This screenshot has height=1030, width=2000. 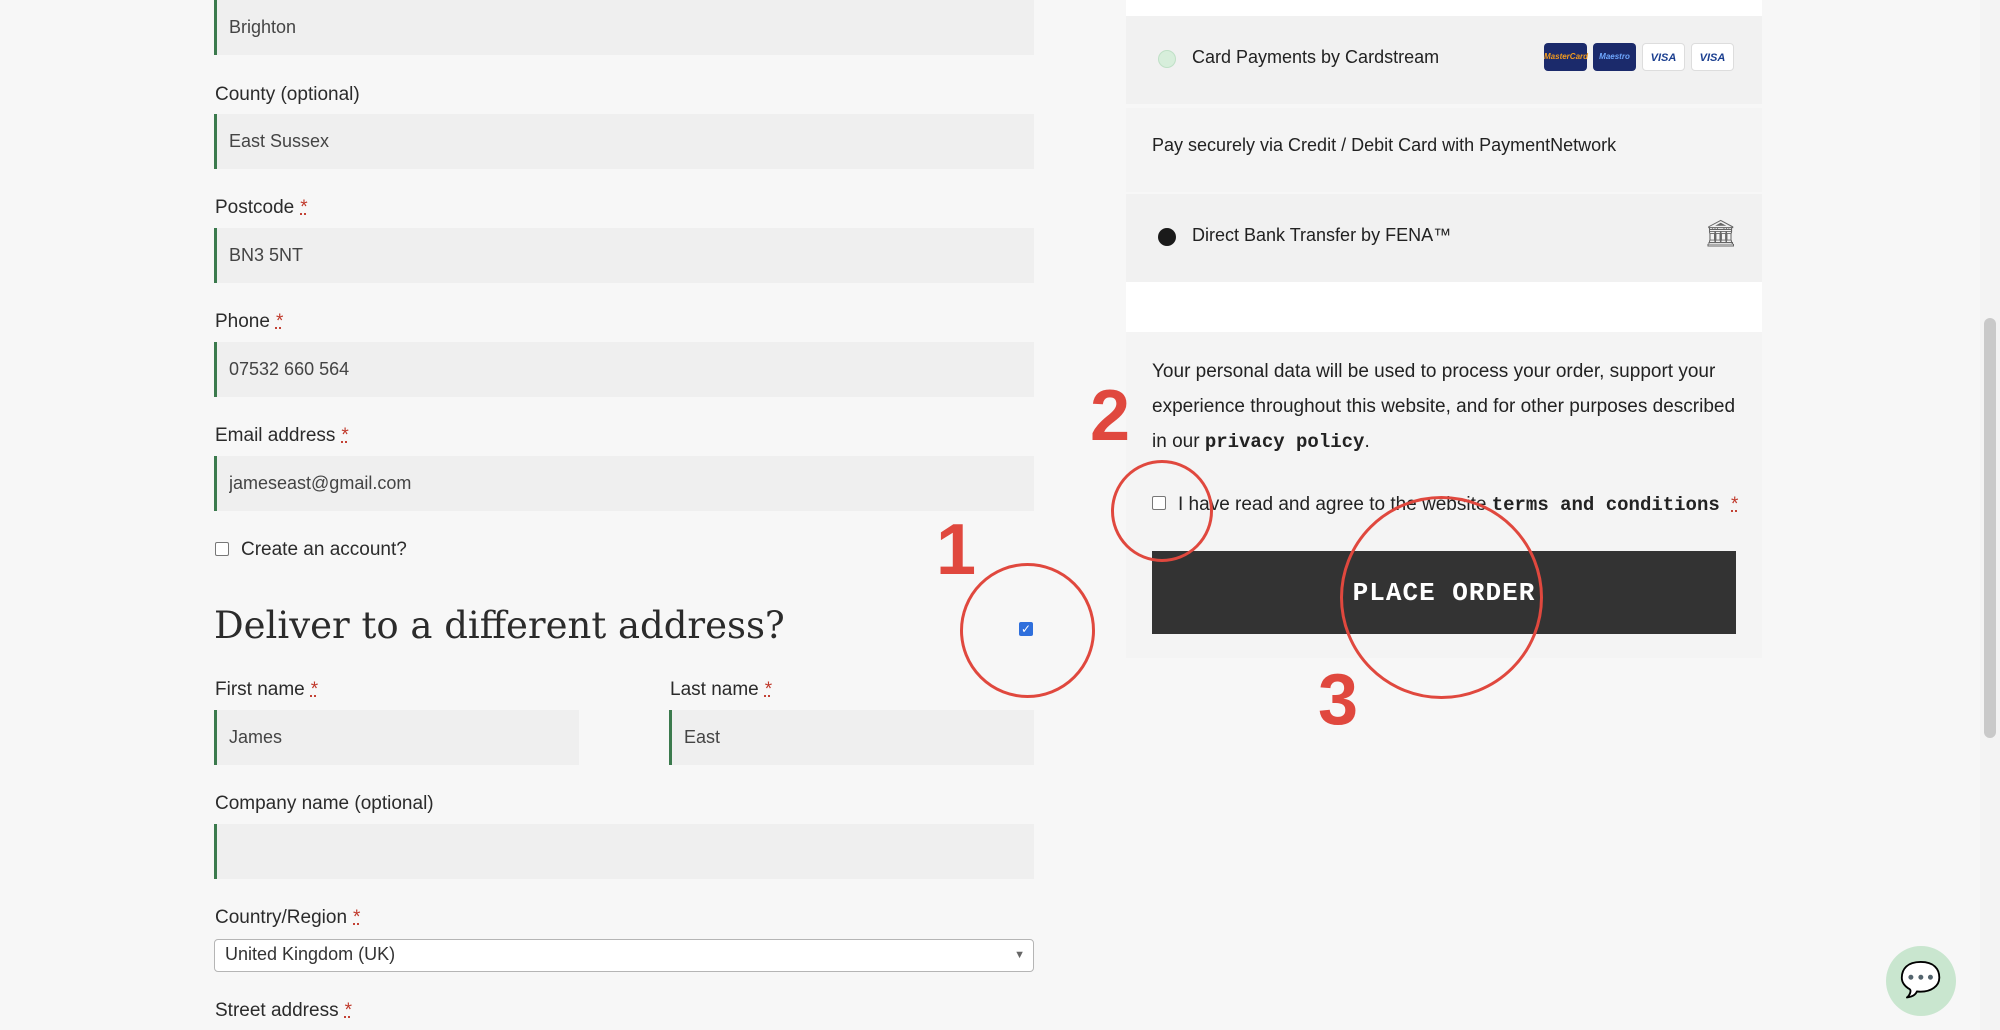 What do you see at coordinates (1338, 700) in the screenshot?
I see `annotation-number-3: 3` at bounding box center [1338, 700].